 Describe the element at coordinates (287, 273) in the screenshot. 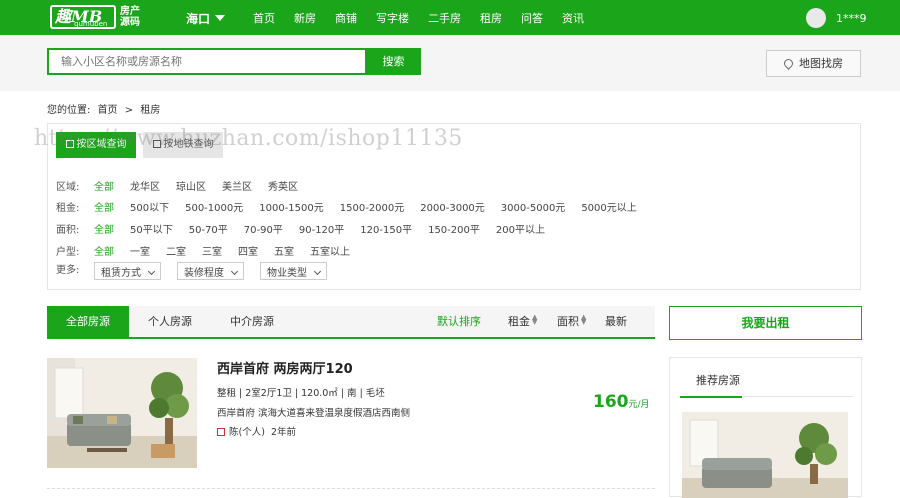

I see `property-type-select-value: 物业类型` at that location.